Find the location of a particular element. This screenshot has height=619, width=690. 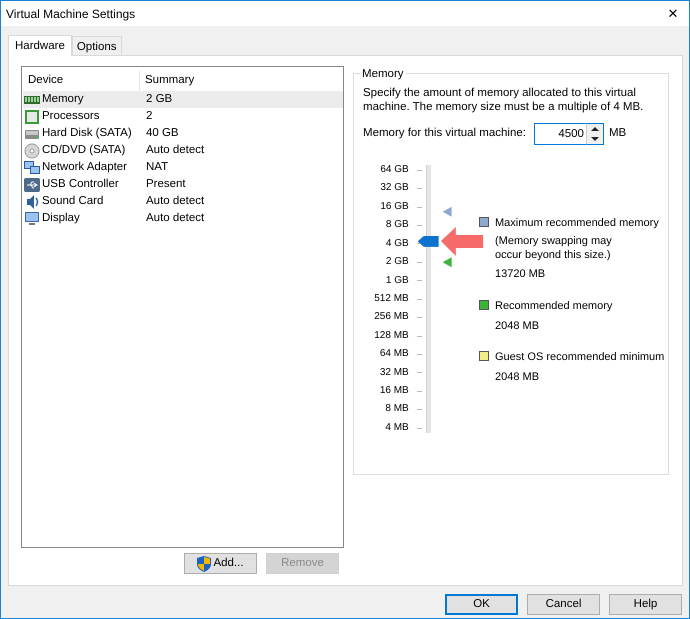

unit-label: MB is located at coordinates (617, 134).